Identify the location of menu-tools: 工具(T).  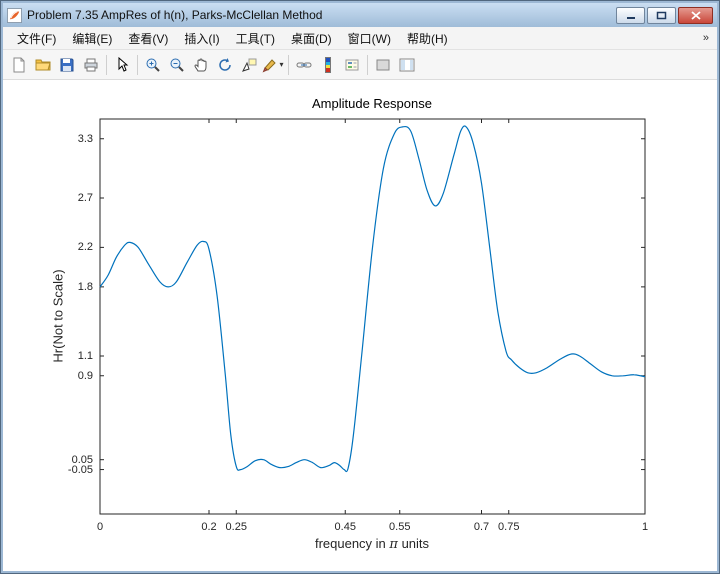
(255, 38).